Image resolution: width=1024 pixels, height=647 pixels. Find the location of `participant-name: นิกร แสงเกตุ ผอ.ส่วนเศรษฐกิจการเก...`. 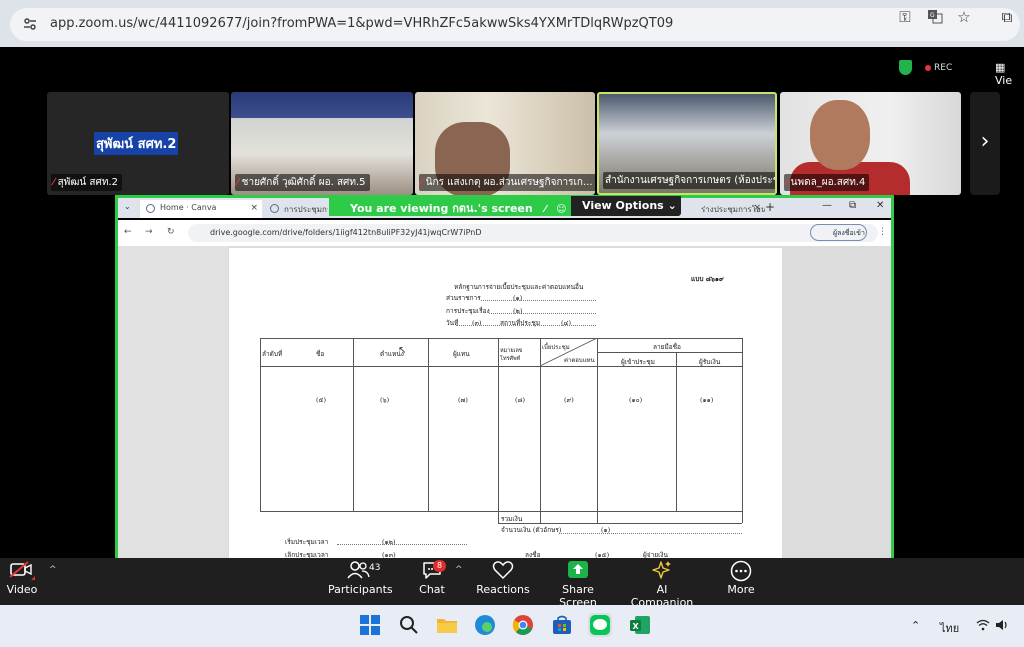

participant-name: นิกร แสงเกตุ ผอ.ส่วนเศรษฐกิจการเก... is located at coordinates (509, 182).